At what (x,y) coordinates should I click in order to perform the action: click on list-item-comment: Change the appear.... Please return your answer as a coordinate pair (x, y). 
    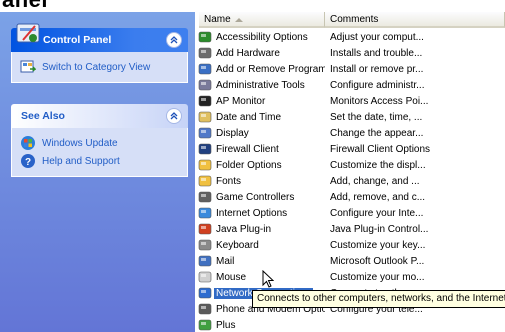
    Looking at the image, I should click on (377, 133).